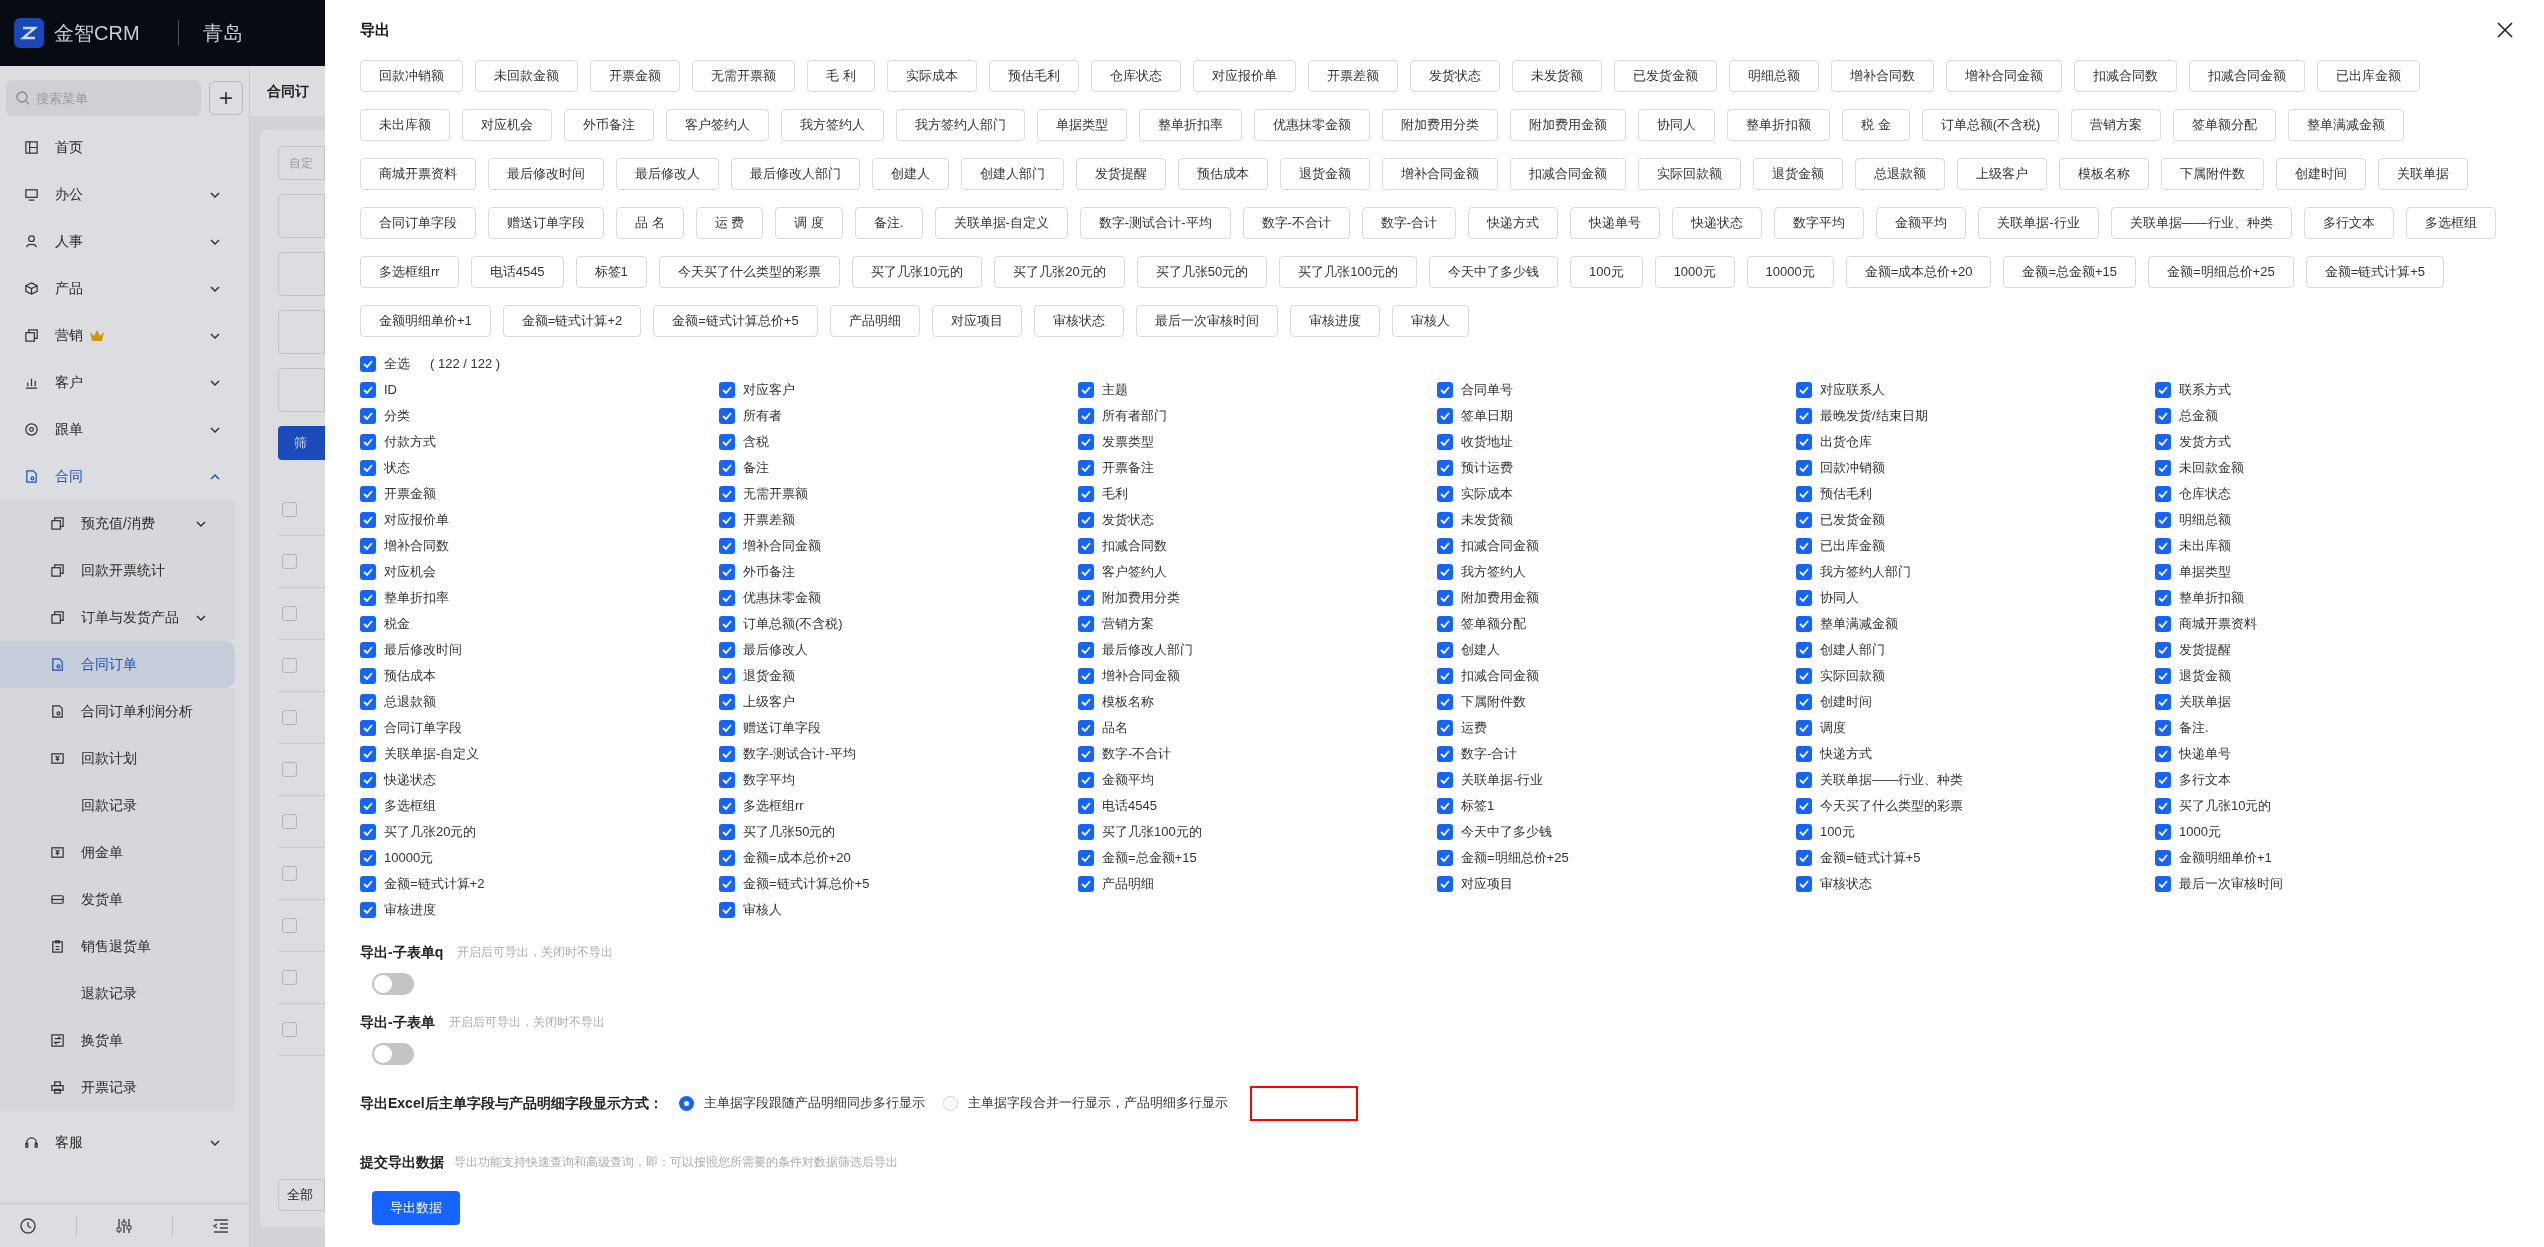  I want to click on field-chip: 创建人, so click(910, 174).